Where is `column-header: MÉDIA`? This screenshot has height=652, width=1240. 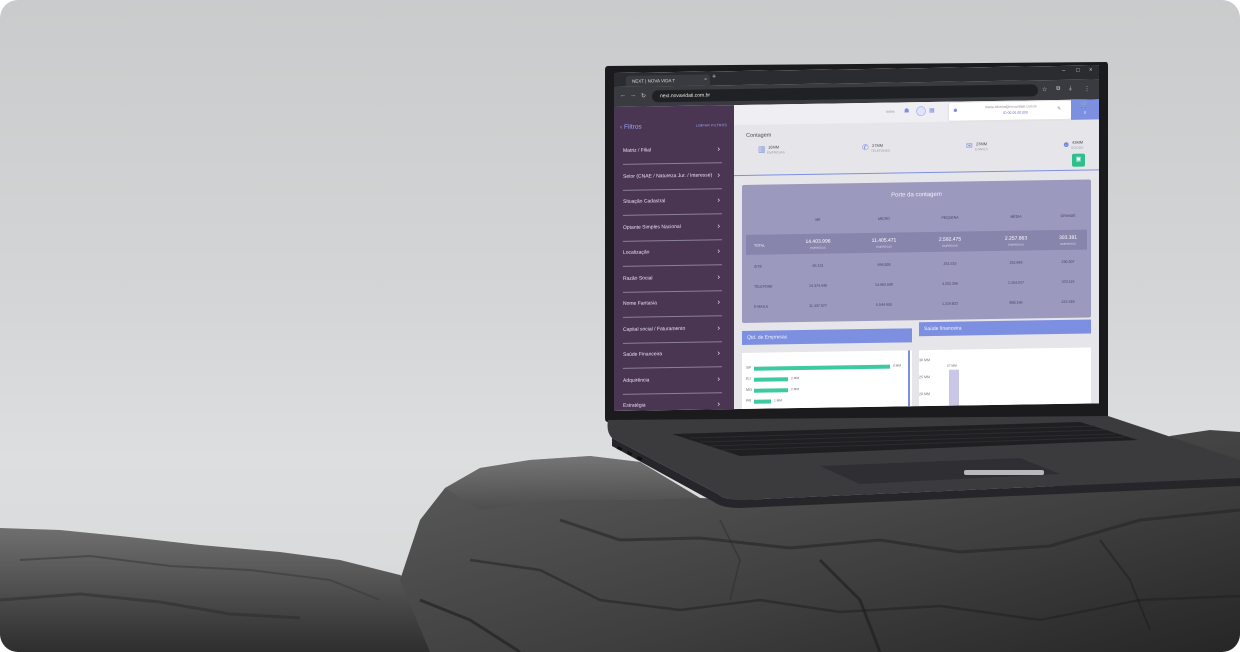 column-header: MÉDIA is located at coordinates (1016, 216).